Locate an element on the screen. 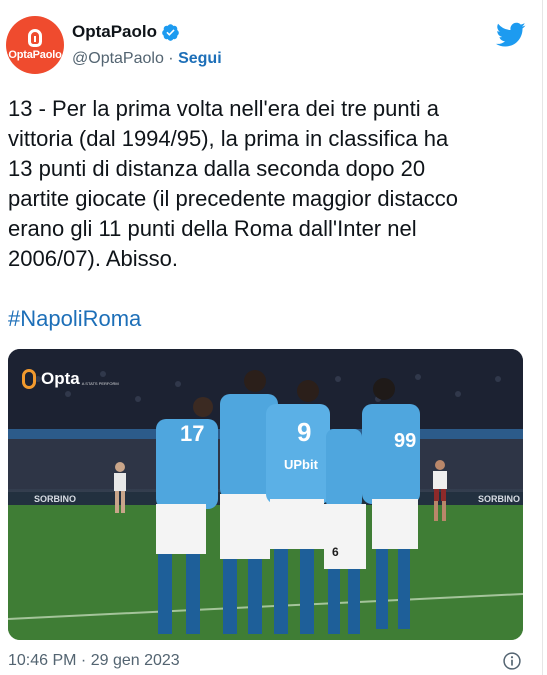  info-icon is located at coordinates (512, 661).